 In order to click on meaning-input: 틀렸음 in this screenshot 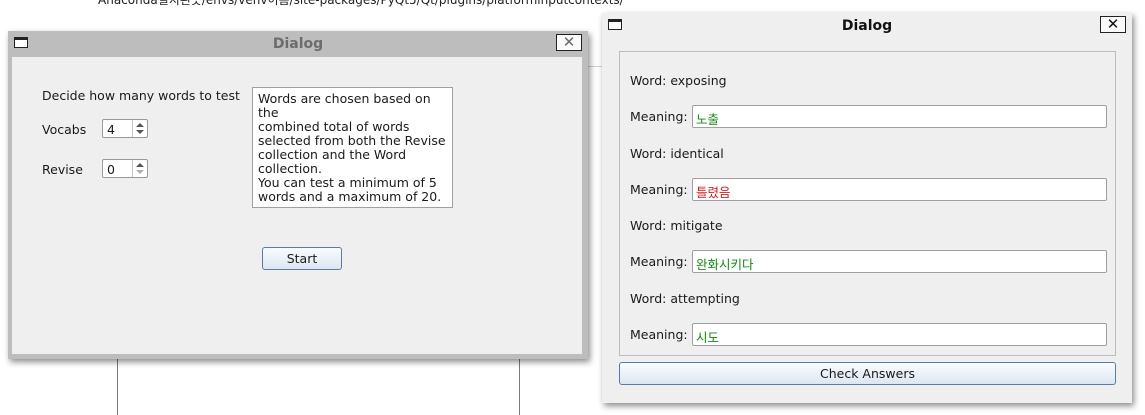, I will do `click(899, 189)`.